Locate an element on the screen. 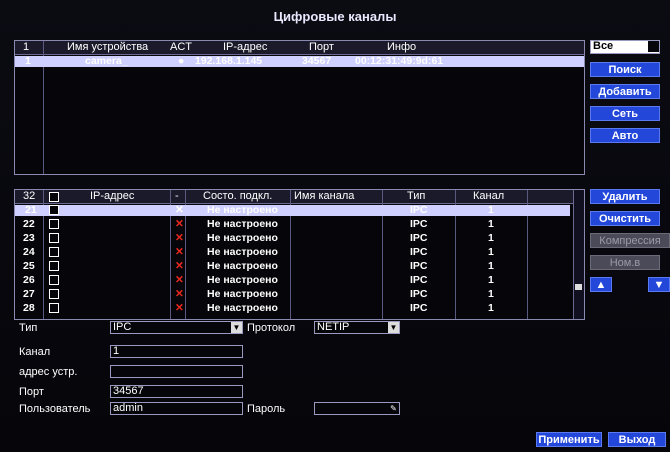  clear-button: Очистить is located at coordinates (625, 218).